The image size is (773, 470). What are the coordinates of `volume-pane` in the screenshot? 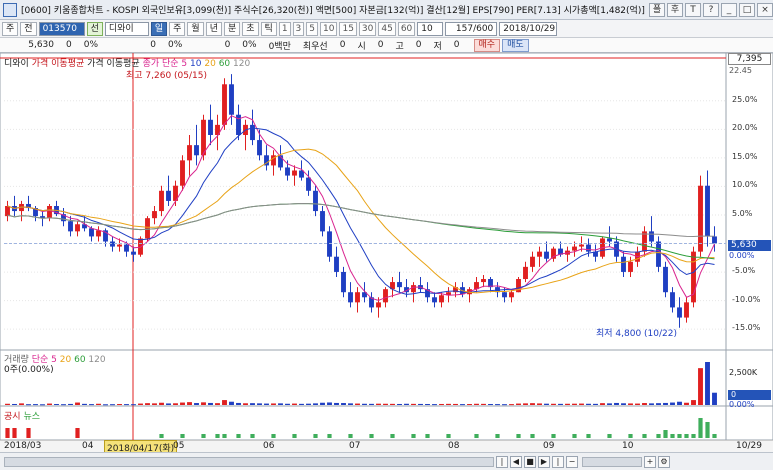 It's located at (386, 378).